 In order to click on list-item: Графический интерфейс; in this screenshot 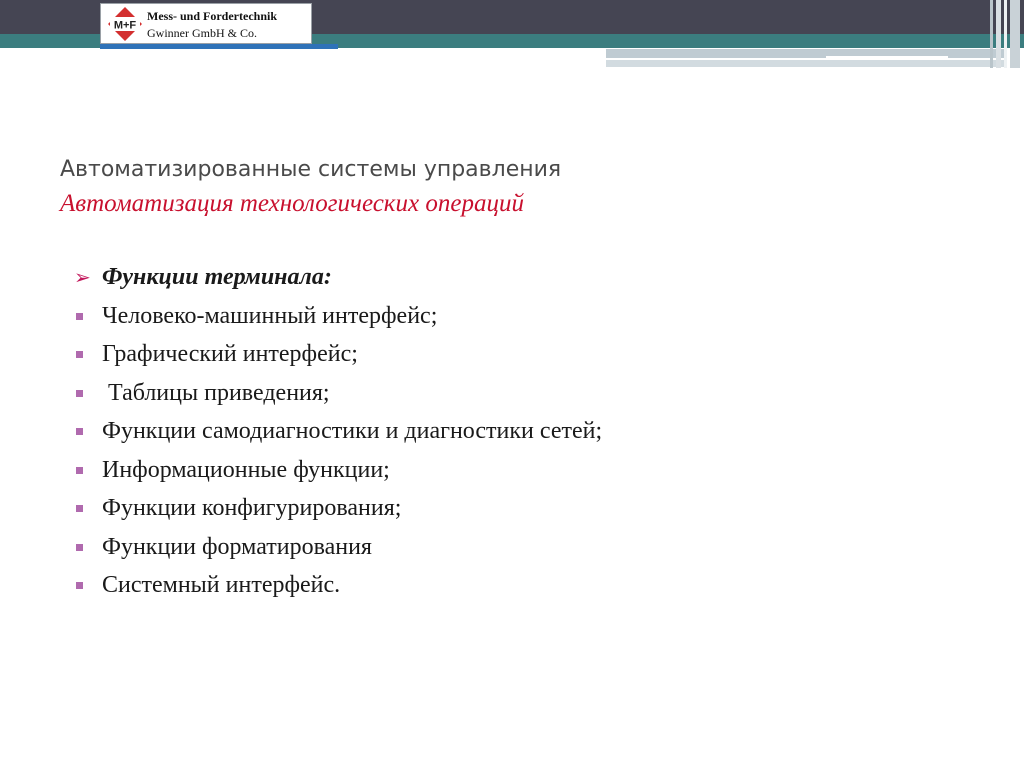, I will do `click(338, 354)`.